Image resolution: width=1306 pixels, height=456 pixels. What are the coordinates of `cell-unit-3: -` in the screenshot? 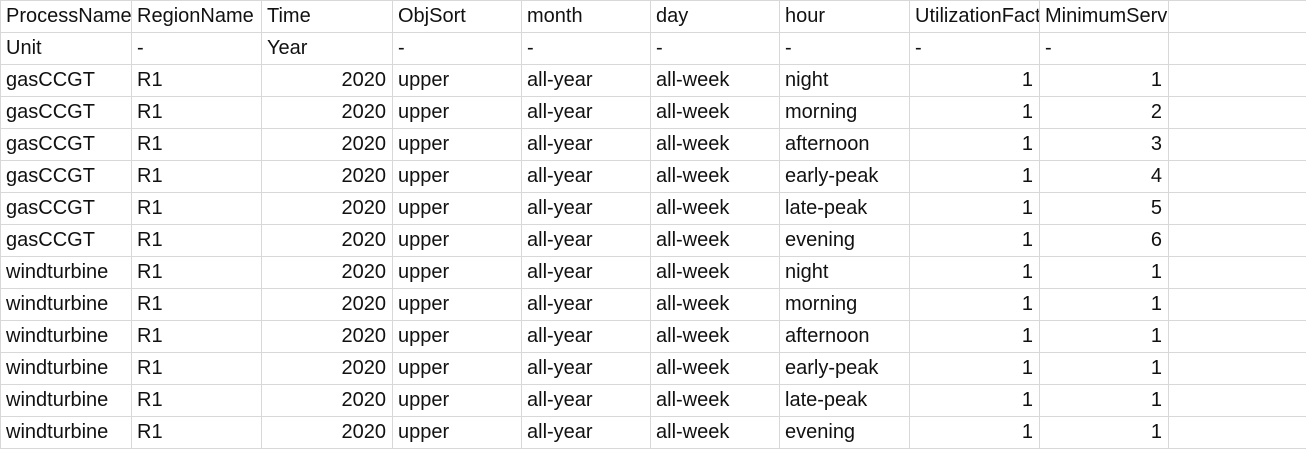 It's located at (457, 48).